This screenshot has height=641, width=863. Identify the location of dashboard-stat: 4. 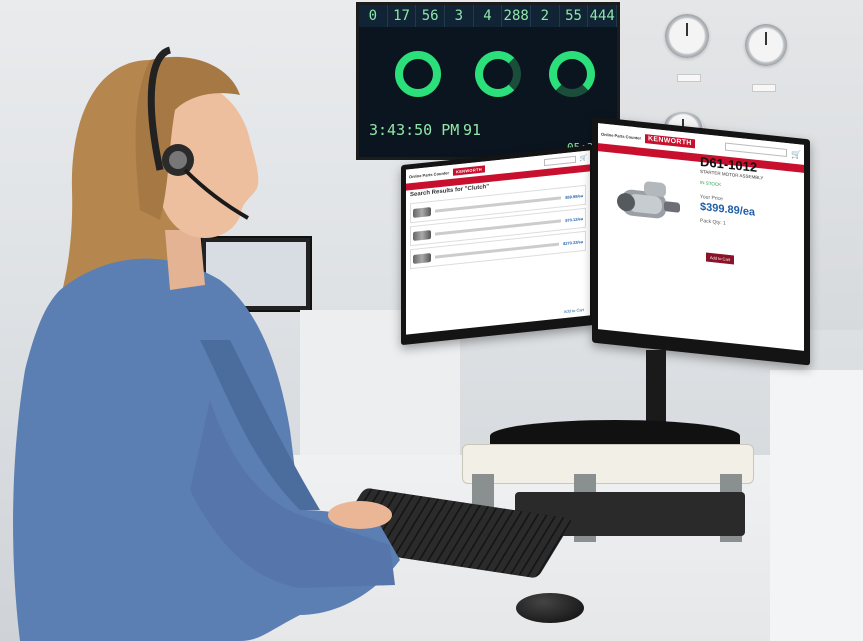
(488, 16).